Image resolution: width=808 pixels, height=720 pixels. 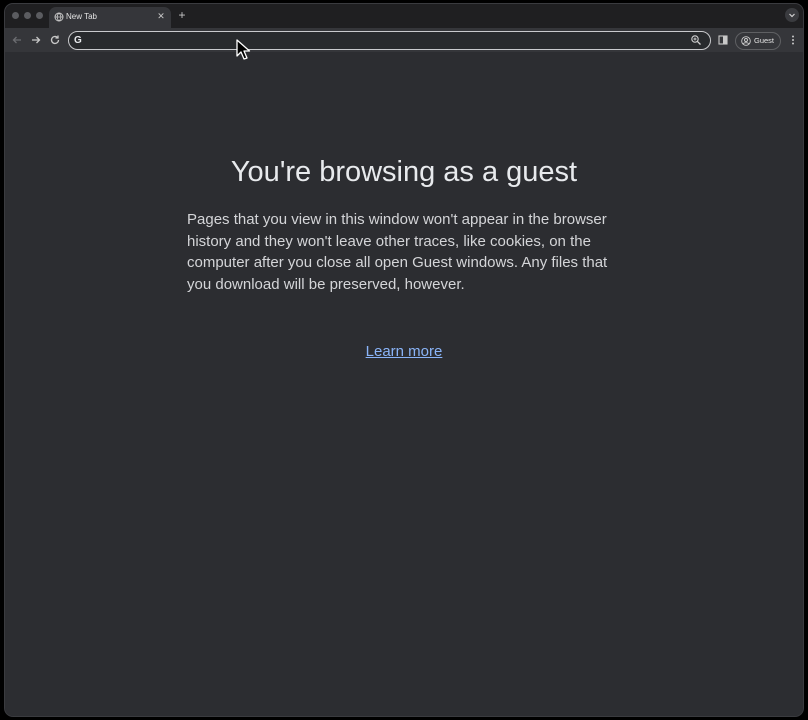 I want to click on page-title: You're browsing as a guest, so click(x=404, y=172).